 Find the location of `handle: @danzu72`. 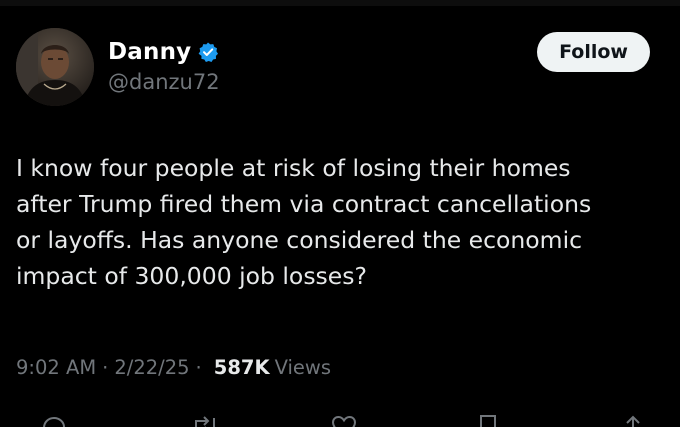

handle: @danzu72 is located at coordinates (164, 82).